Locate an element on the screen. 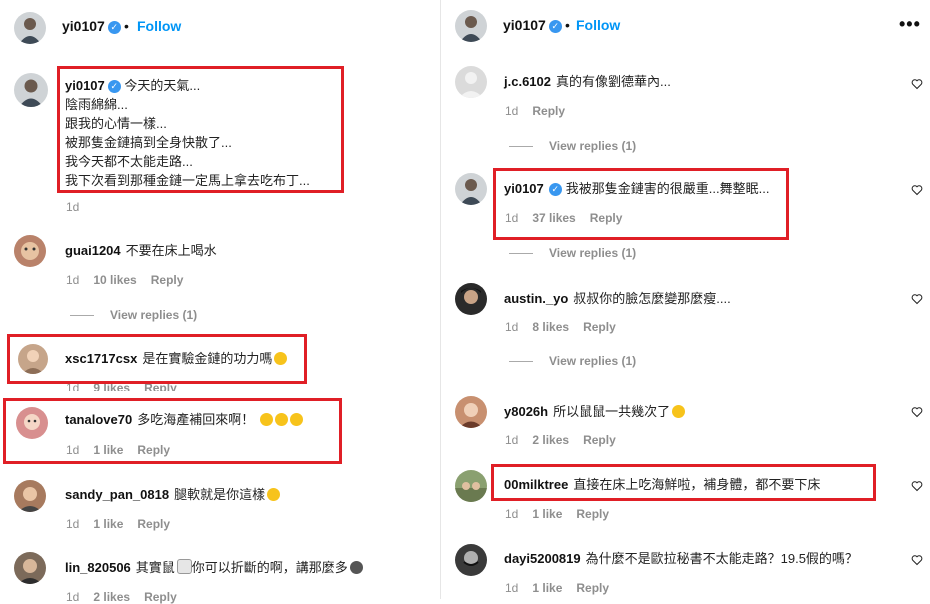 The image size is (930, 604). post-time: 1d is located at coordinates (73, 207).